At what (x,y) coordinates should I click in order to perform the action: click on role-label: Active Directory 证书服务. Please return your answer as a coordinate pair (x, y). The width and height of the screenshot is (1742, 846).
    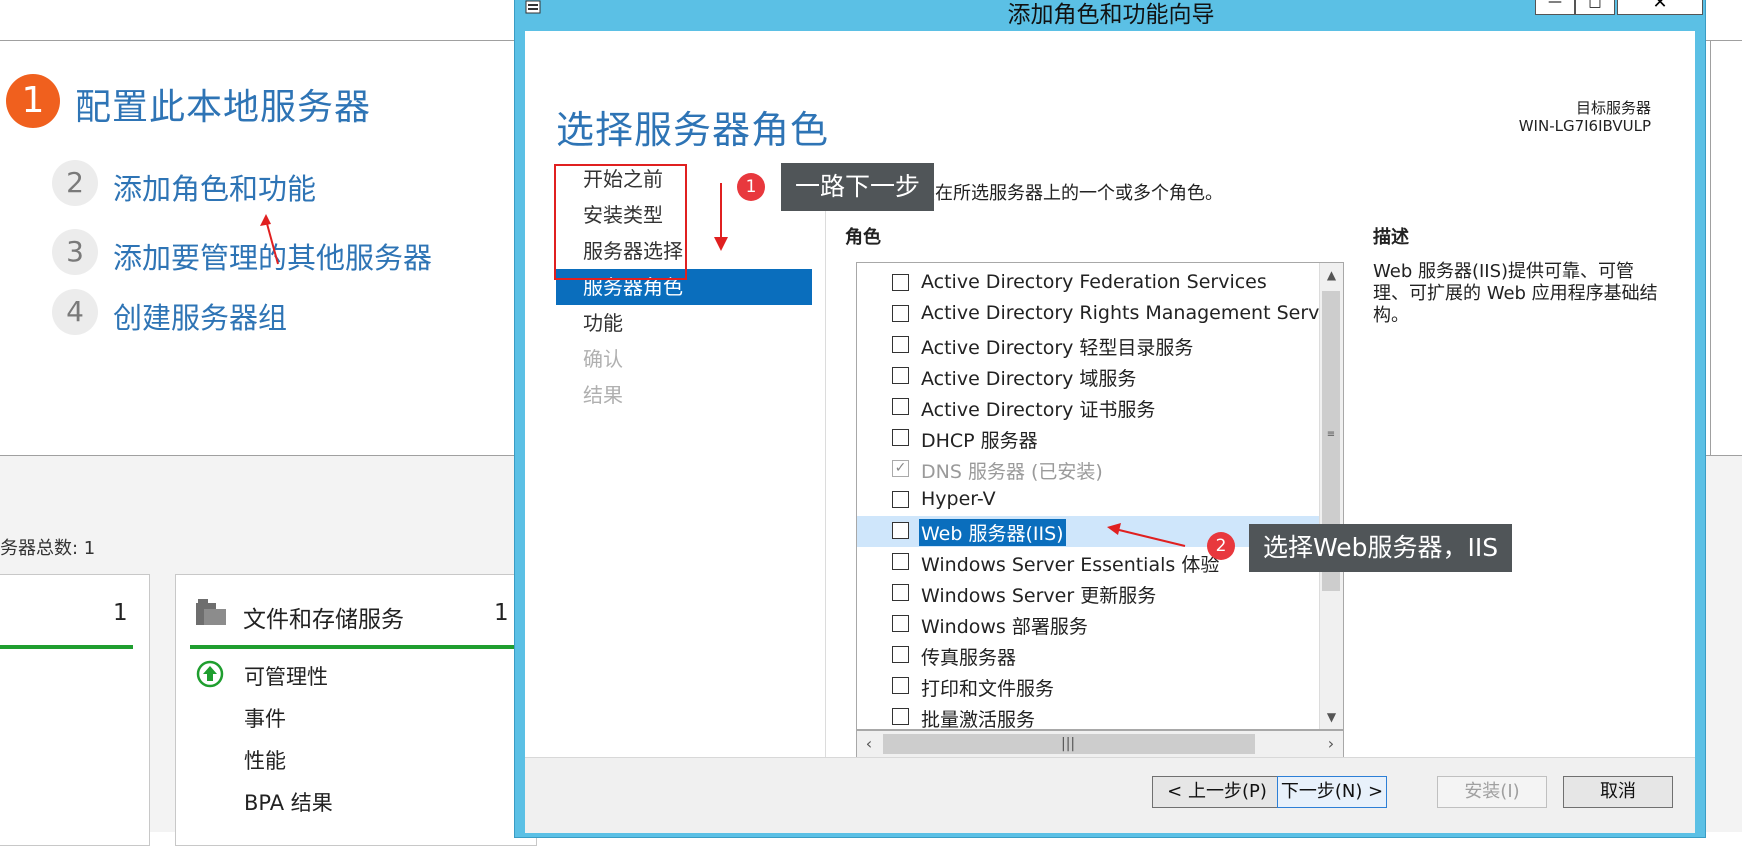
    Looking at the image, I should click on (1038, 408).